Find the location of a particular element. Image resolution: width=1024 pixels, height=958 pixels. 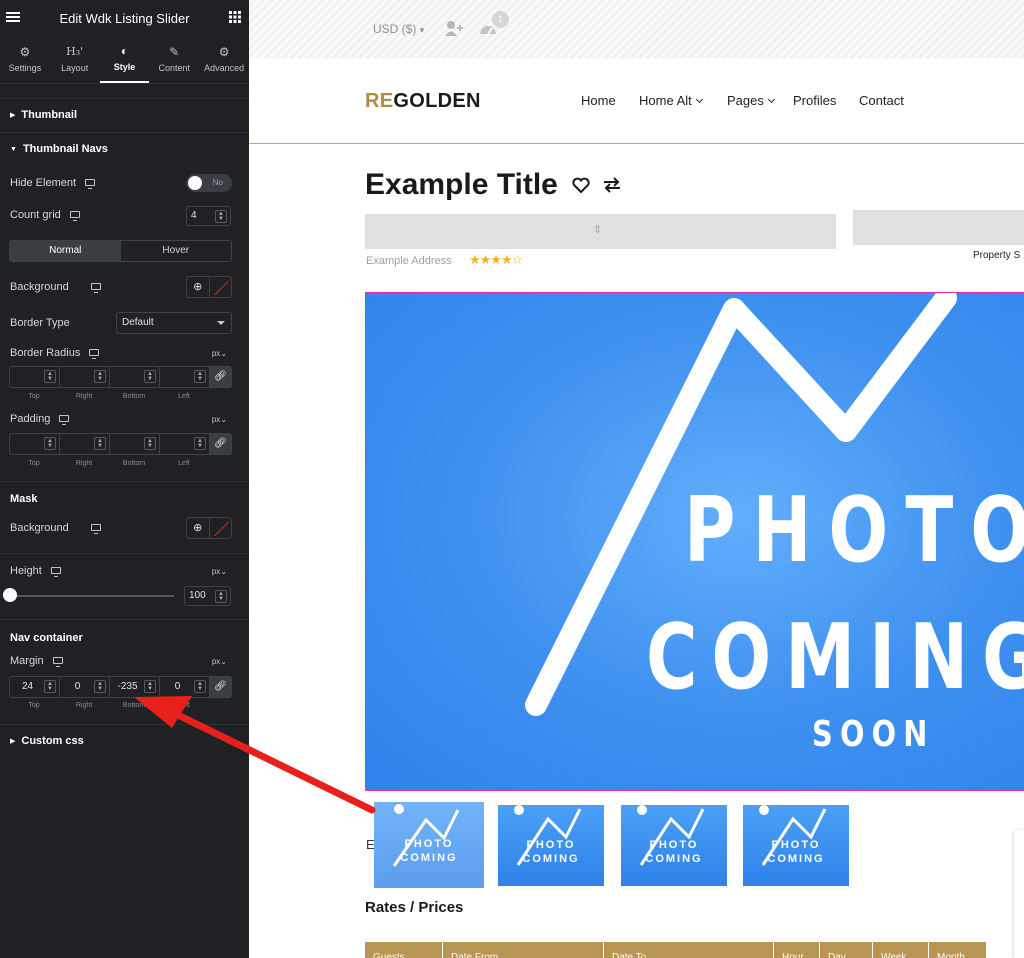

tab-style: ◐ Style is located at coordinates (124, 59).